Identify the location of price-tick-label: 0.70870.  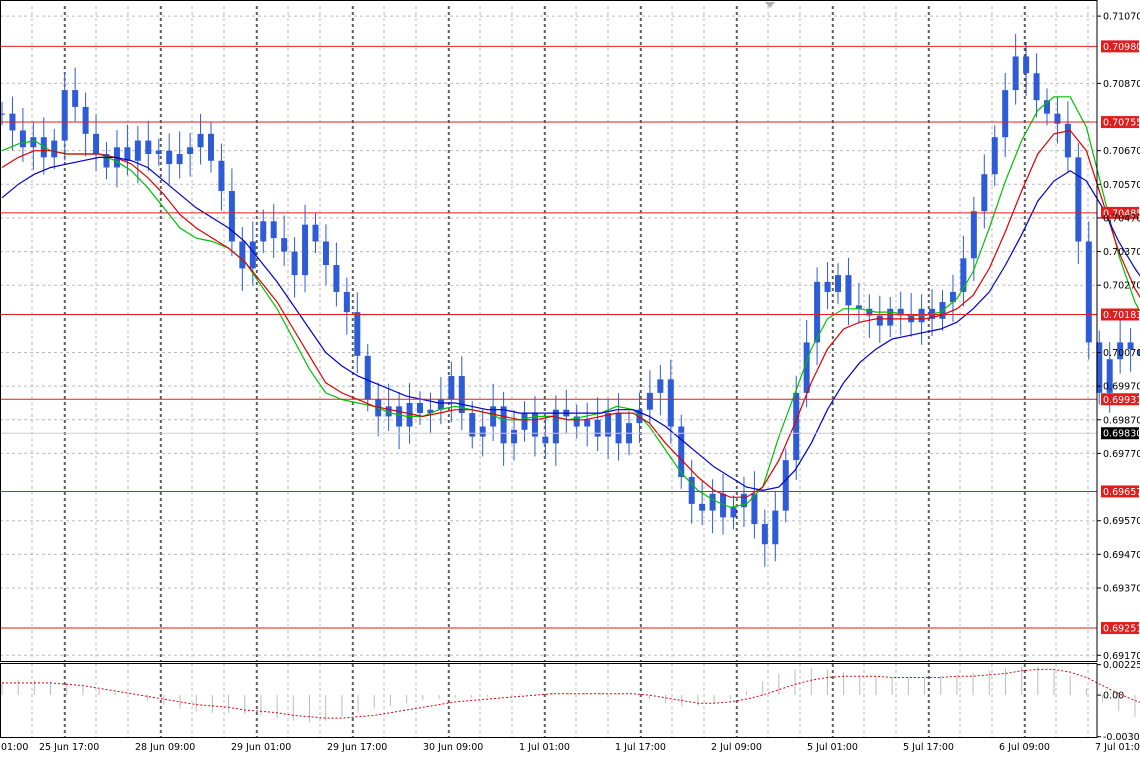
(1121, 84).